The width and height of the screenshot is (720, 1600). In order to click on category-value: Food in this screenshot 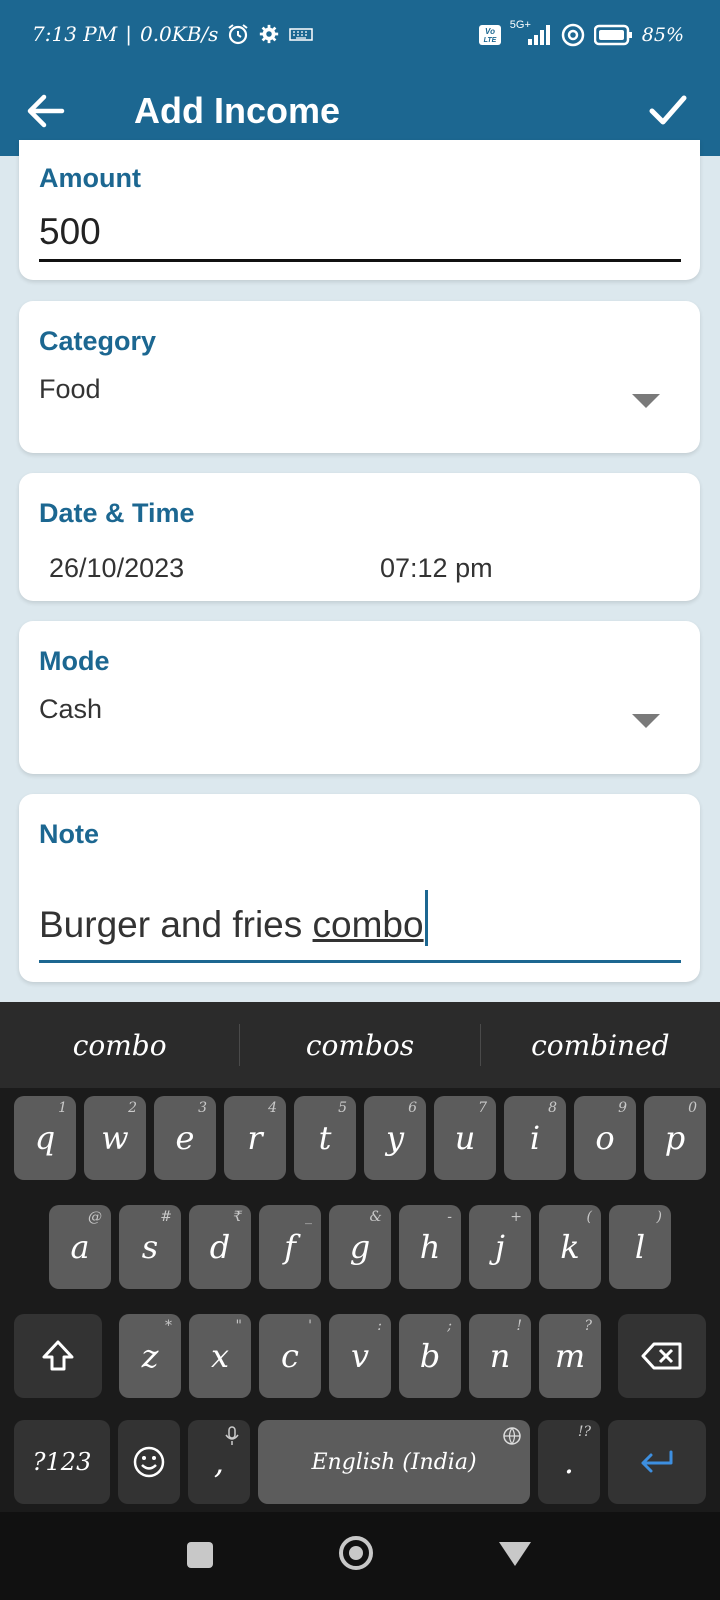, I will do `click(70, 389)`.